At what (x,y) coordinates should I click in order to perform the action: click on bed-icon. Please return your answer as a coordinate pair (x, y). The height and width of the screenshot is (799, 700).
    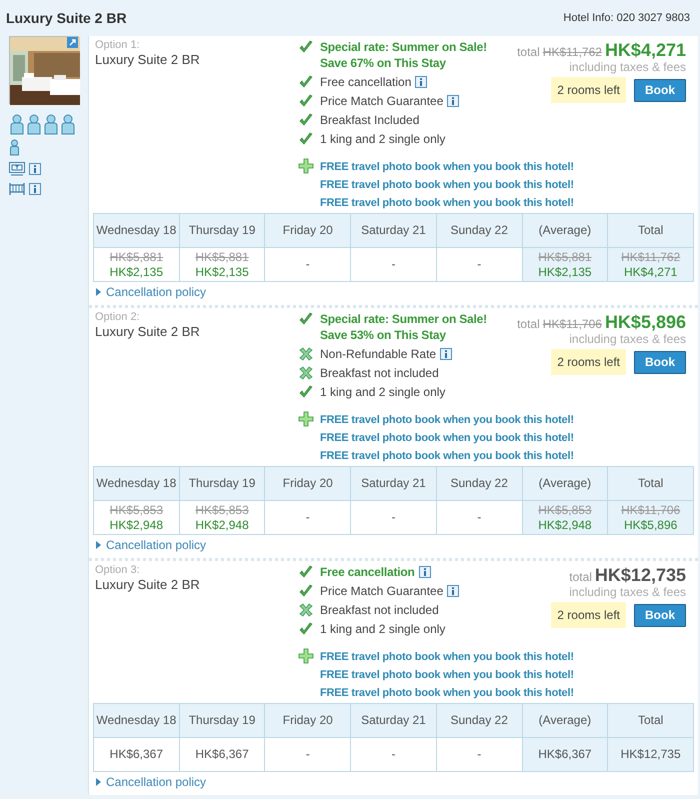
    Looking at the image, I should click on (17, 189).